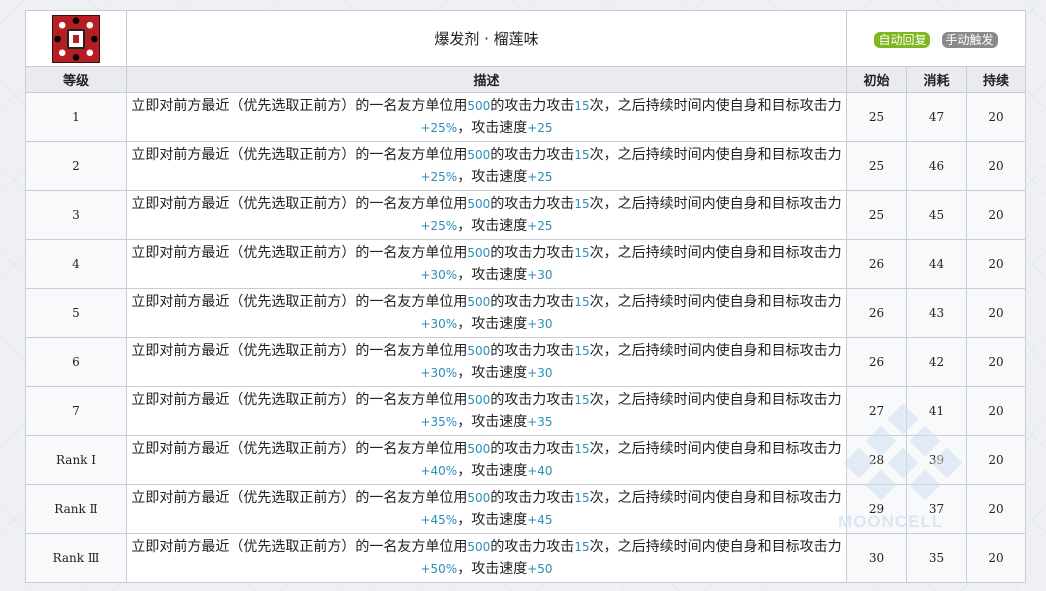  What do you see at coordinates (902, 40) in the screenshot?
I see `auto-recovery-tag: 自动回复` at bounding box center [902, 40].